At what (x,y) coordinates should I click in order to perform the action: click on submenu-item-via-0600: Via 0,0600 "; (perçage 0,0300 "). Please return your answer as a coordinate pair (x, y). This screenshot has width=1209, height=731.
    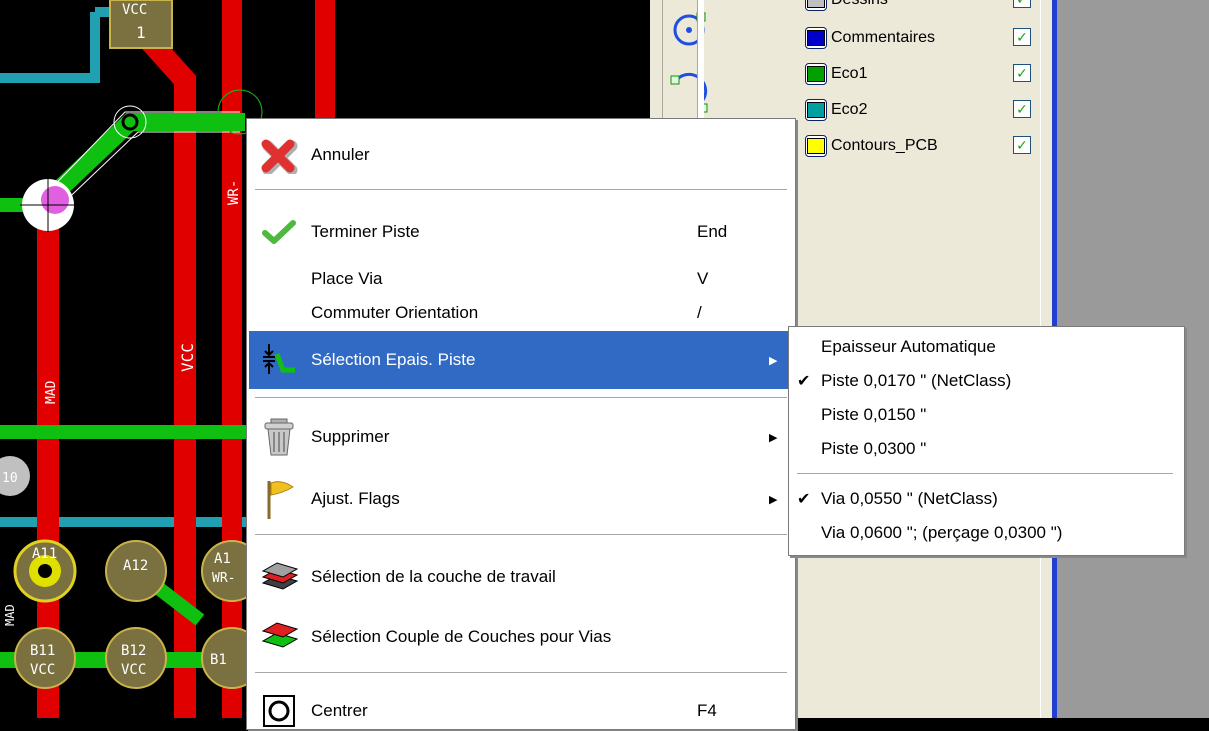
    Looking at the image, I should click on (986, 533).